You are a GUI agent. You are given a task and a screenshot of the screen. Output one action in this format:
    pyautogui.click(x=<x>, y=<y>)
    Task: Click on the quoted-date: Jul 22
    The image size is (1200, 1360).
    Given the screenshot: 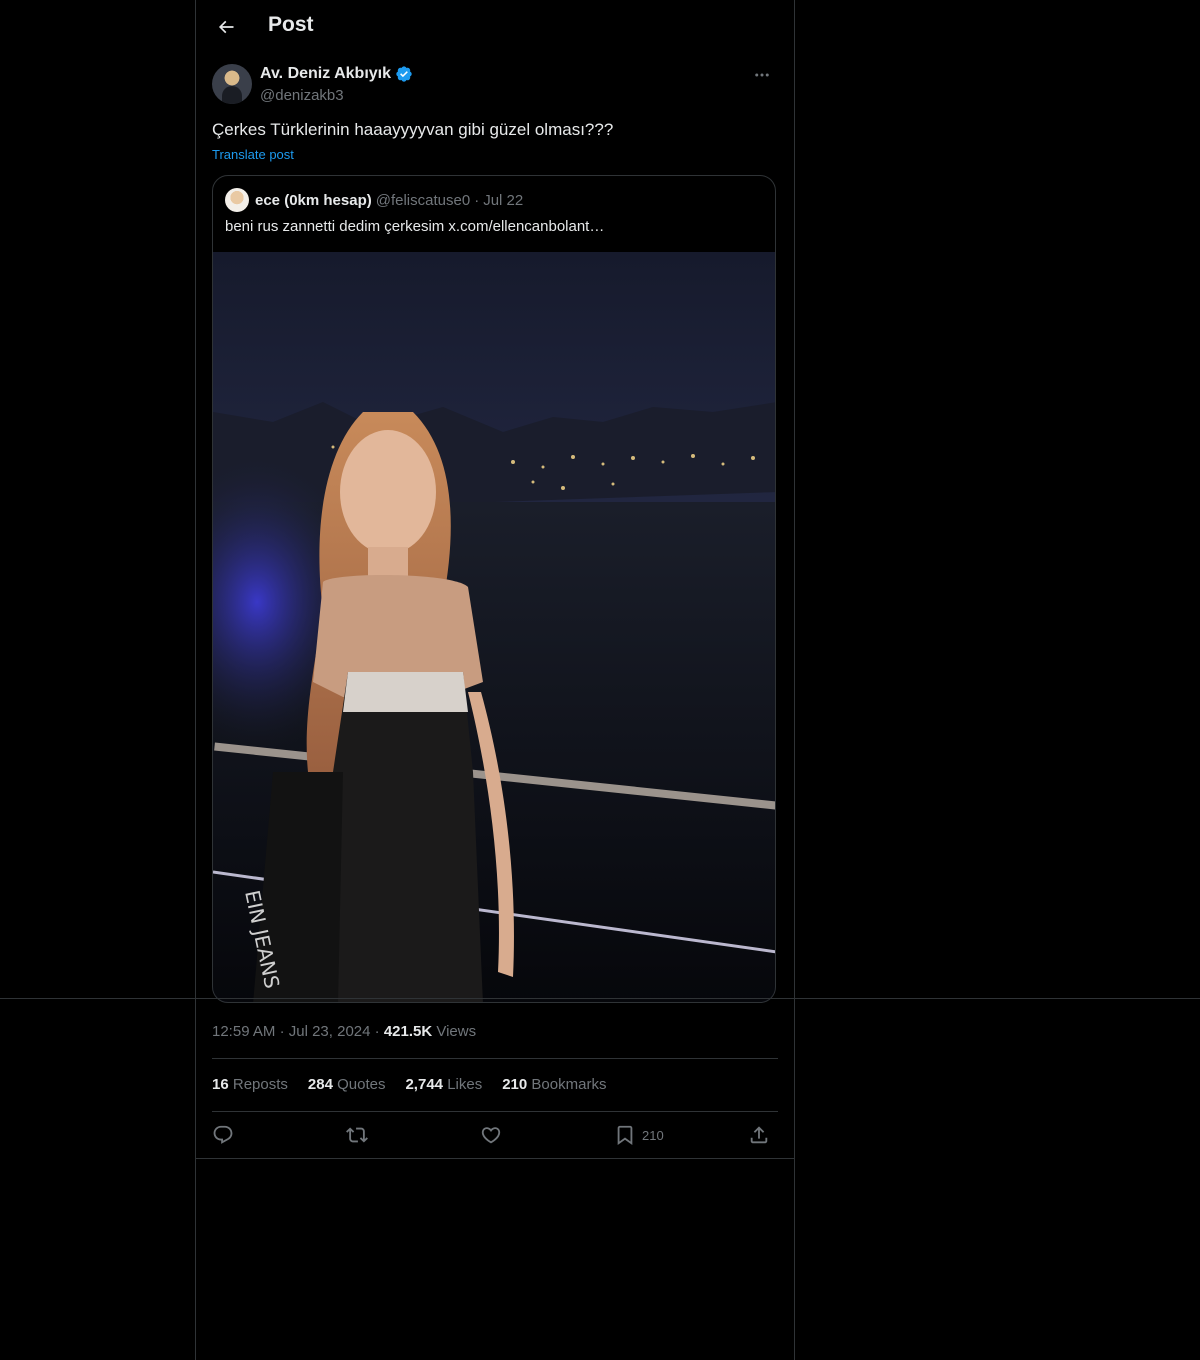 What is the action you would take?
    pyautogui.click(x=503, y=200)
    